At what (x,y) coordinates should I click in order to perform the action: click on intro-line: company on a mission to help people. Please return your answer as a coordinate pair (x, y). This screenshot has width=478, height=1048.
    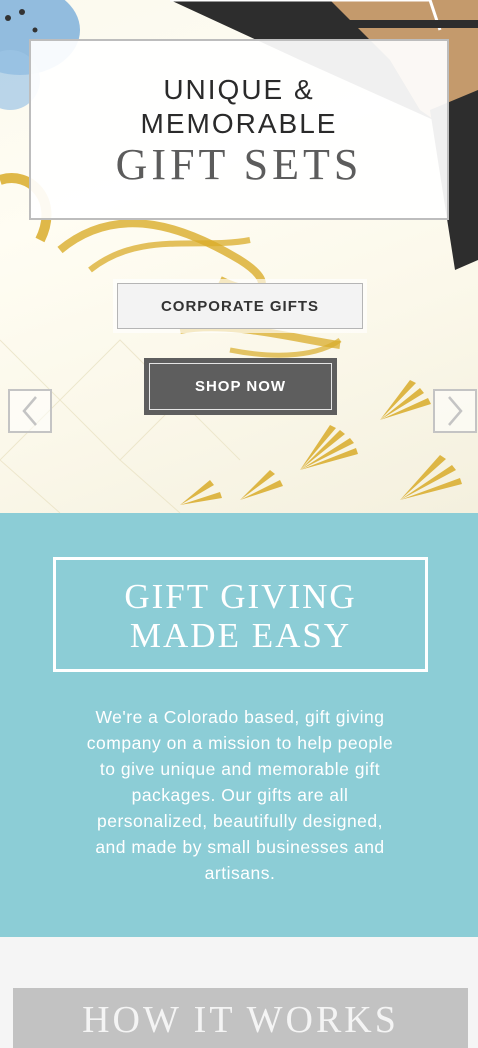
    Looking at the image, I should click on (240, 743).